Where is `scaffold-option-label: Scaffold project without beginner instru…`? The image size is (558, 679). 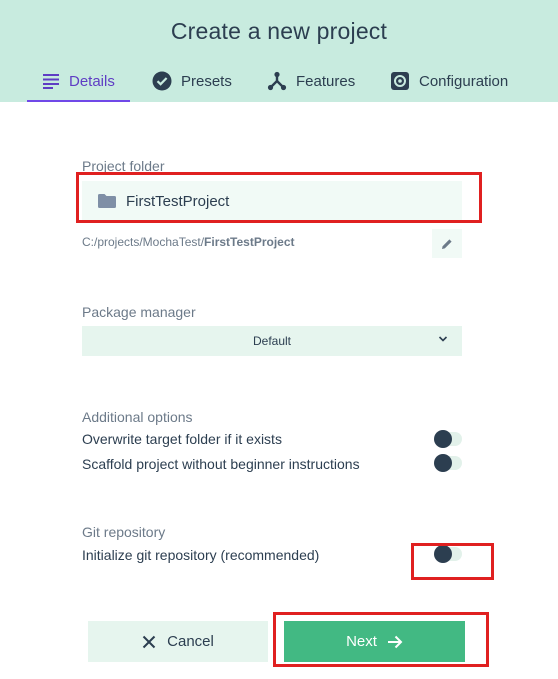 scaffold-option-label: Scaffold project without beginner instru… is located at coordinates (221, 464).